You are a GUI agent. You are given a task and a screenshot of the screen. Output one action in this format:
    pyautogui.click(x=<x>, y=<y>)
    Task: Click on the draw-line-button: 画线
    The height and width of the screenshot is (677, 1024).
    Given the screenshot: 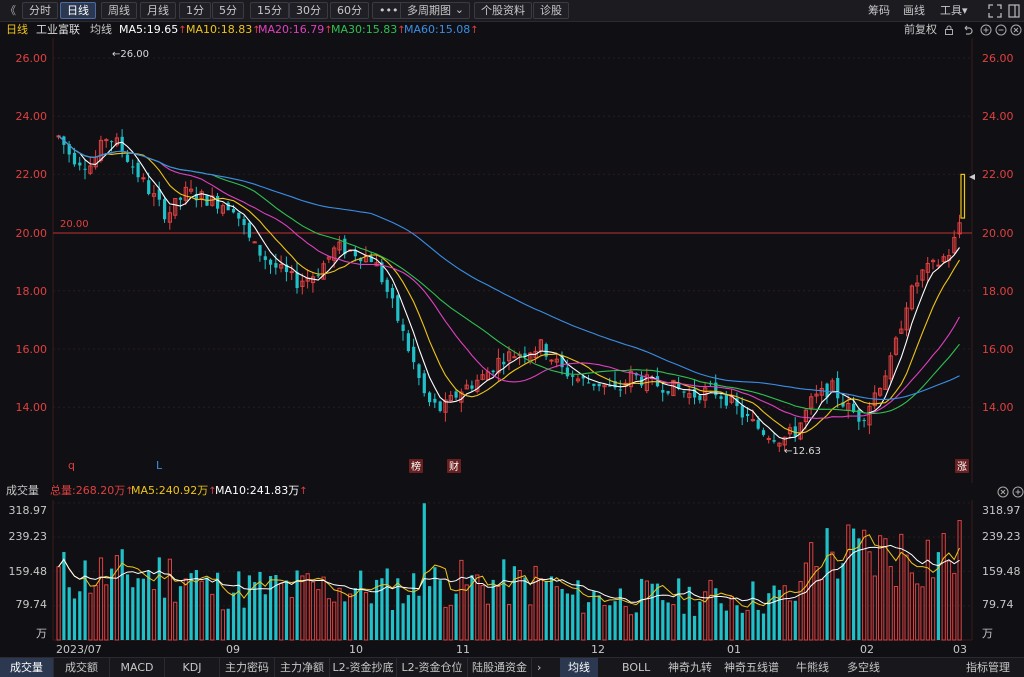 What is the action you would take?
    pyautogui.click(x=914, y=11)
    